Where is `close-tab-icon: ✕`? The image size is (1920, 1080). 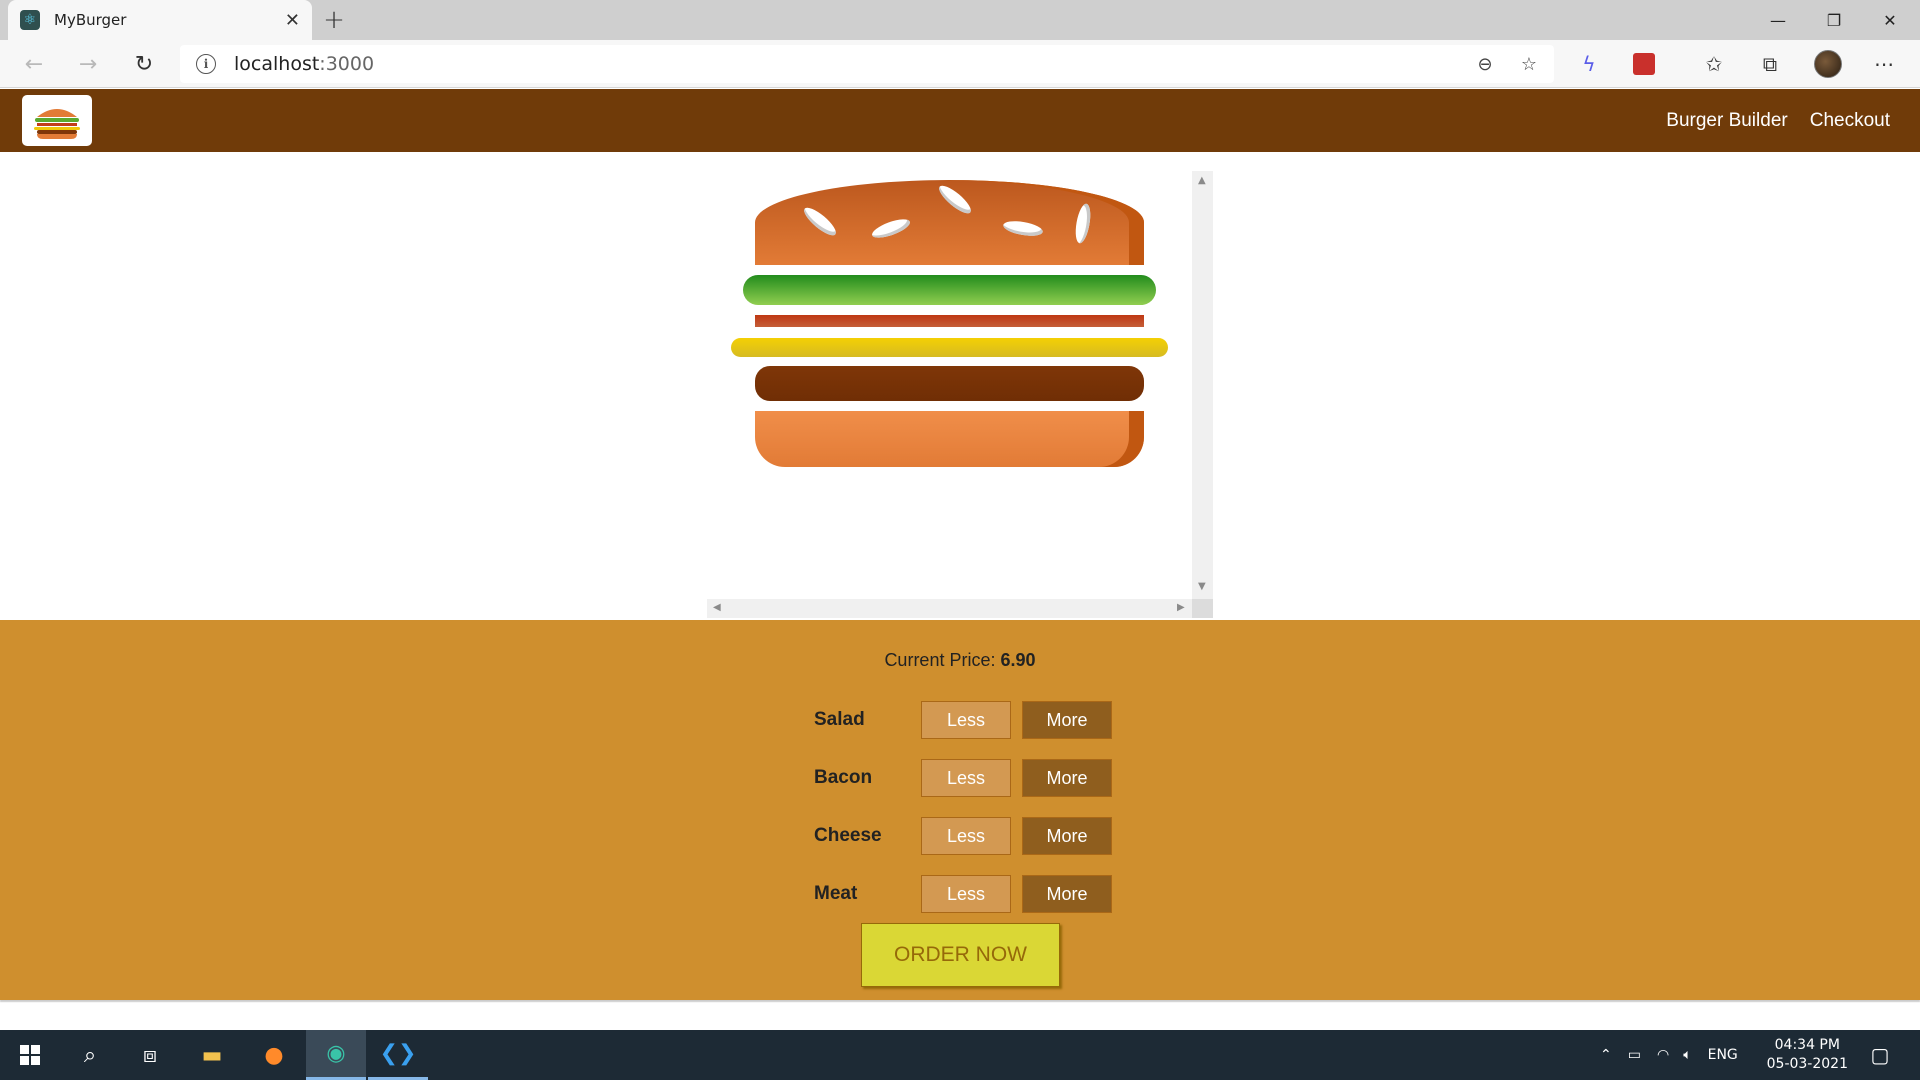
close-tab-icon: ✕ is located at coordinates (292, 20).